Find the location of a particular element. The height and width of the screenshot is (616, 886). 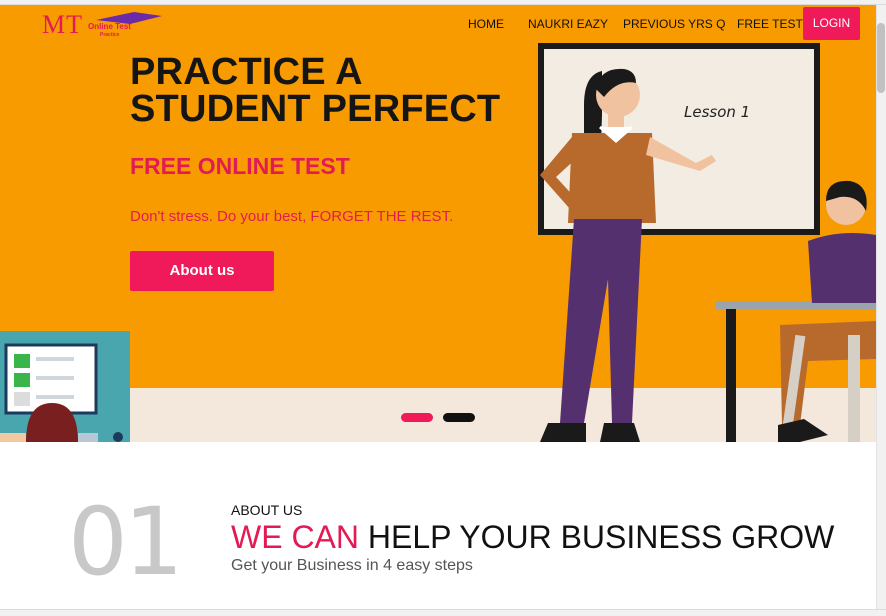

logo-text: Online Test is located at coordinates (109, 26).